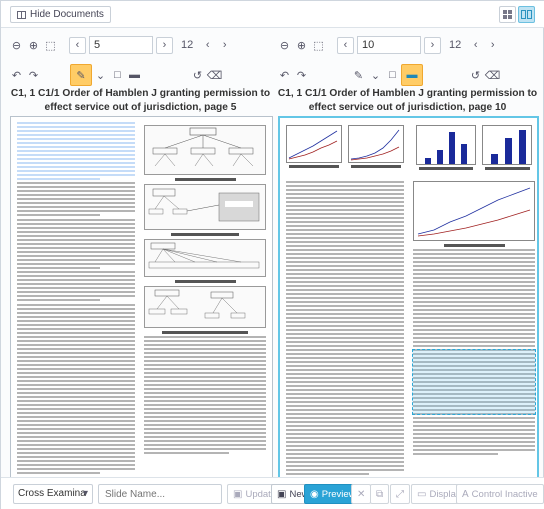 The width and height of the screenshot is (544, 509). I want to click on copy-icon: ⧉, so click(380, 494).